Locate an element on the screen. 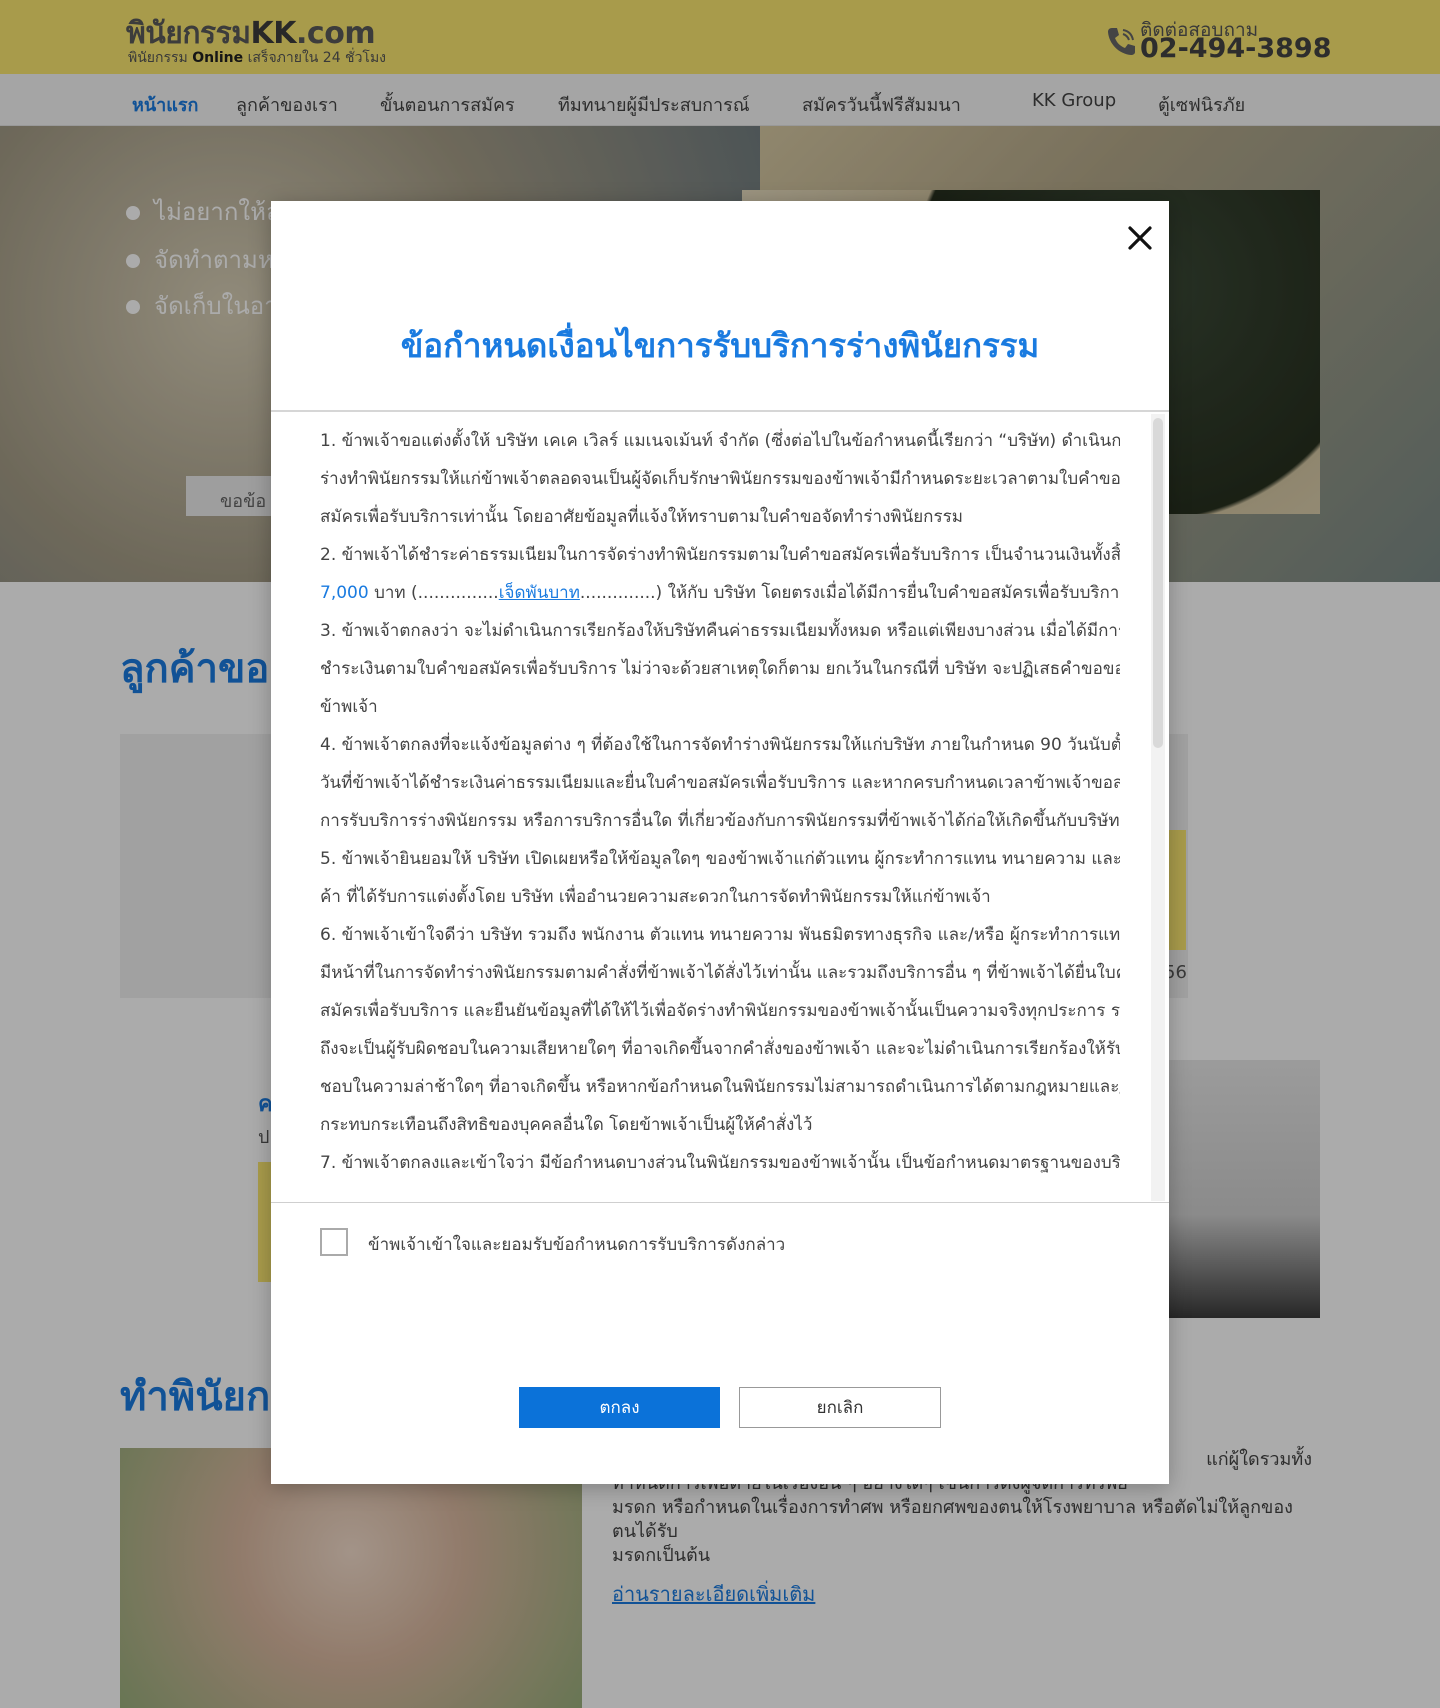 The image size is (1440, 1708). fee-amount-text: เจ็ดพันบาท is located at coordinates (539, 593).